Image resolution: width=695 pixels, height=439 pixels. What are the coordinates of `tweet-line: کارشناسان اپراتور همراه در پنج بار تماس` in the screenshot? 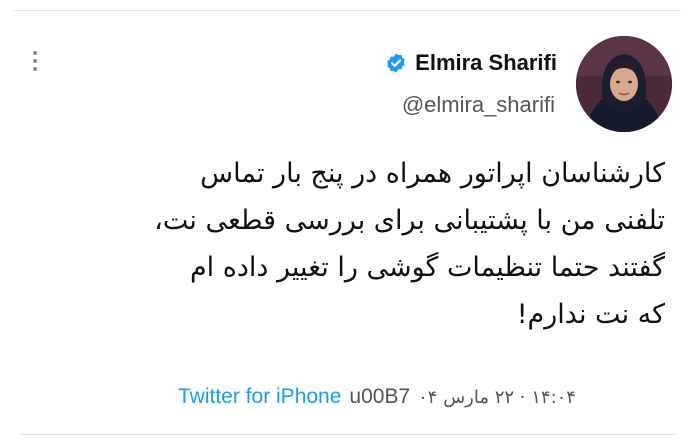 It's located at (432, 173).